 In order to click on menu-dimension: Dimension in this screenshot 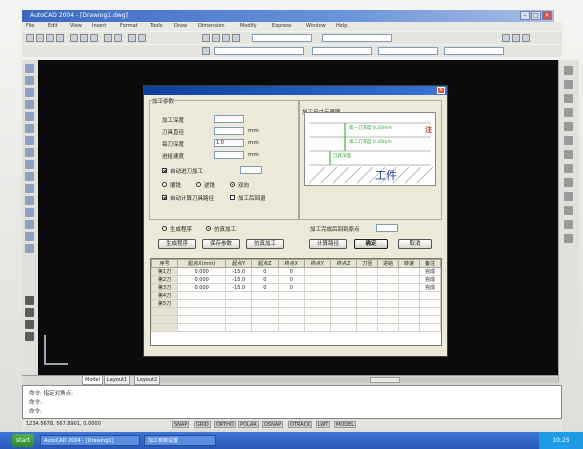, I will do `click(211, 26)`.